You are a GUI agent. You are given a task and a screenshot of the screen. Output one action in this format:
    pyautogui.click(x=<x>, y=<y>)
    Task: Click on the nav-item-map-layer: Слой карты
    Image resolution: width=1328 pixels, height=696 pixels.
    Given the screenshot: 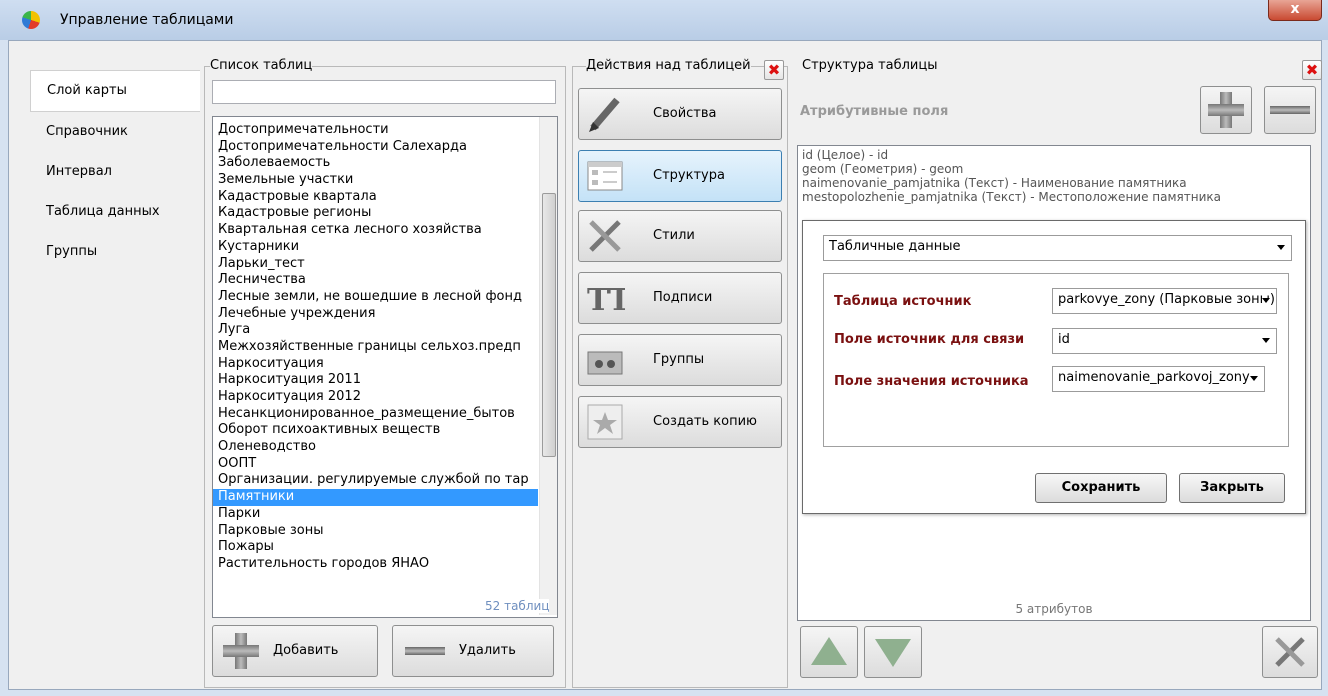 What is the action you would take?
    pyautogui.click(x=115, y=91)
    